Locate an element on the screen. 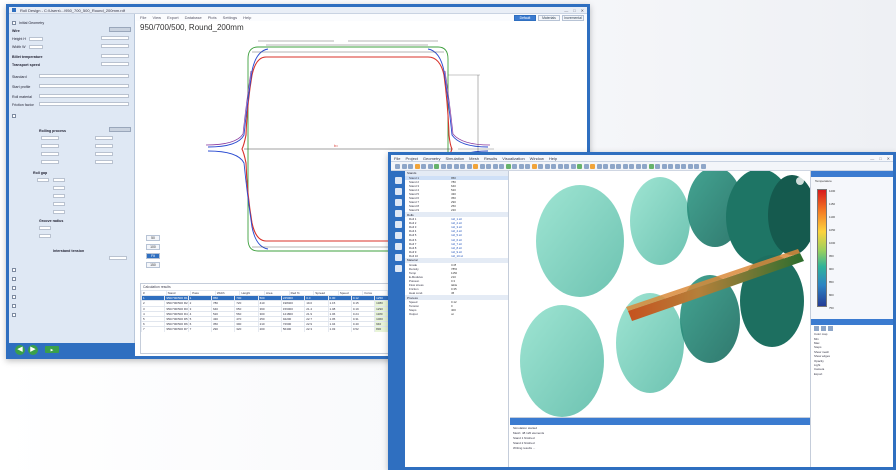 This screenshot has width=896, height=470. checkbox is located at coordinates (14, 22).